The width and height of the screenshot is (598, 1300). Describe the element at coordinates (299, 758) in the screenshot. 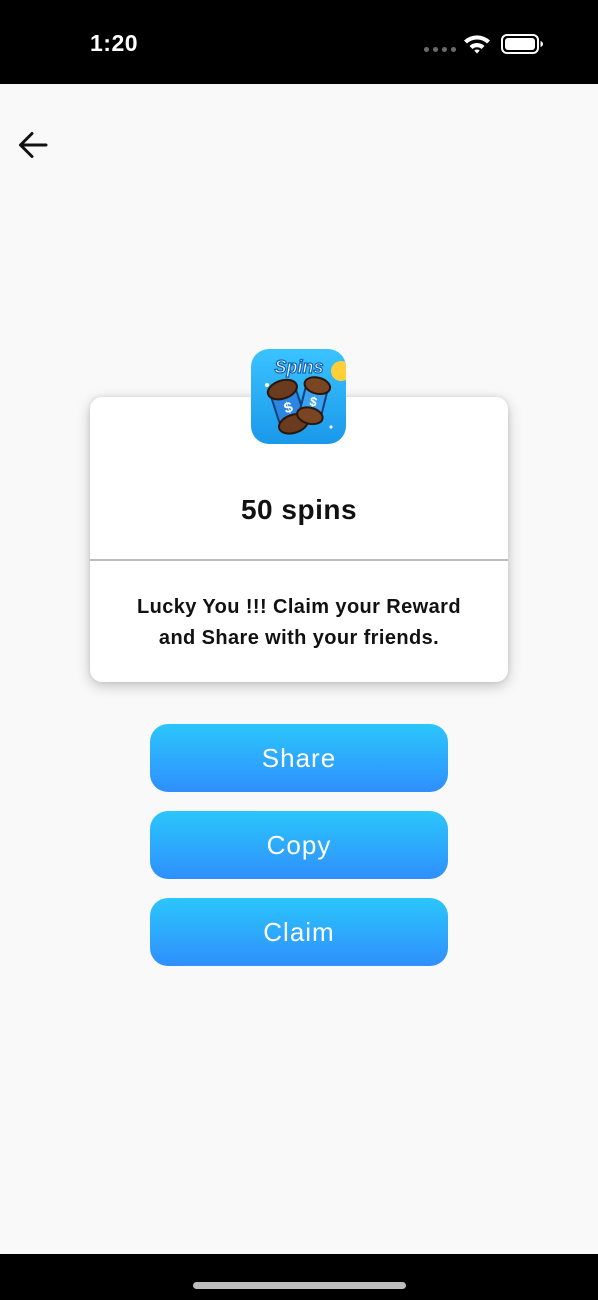

I see `share-button: Share` at that location.